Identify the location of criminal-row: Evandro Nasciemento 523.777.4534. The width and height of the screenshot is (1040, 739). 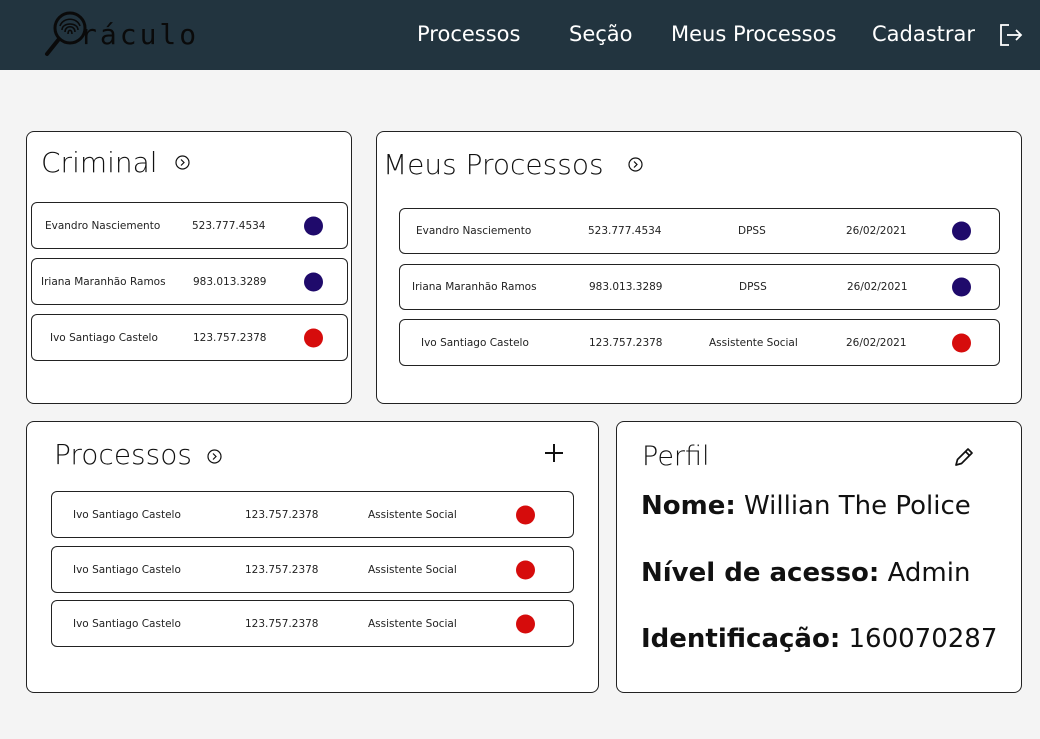
(189, 225).